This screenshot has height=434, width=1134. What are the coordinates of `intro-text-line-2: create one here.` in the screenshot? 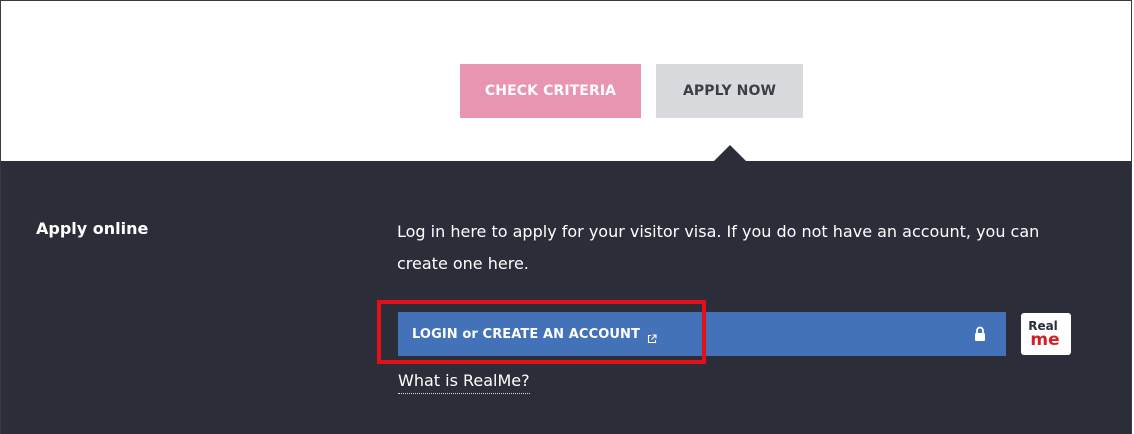 It's located at (463, 263).